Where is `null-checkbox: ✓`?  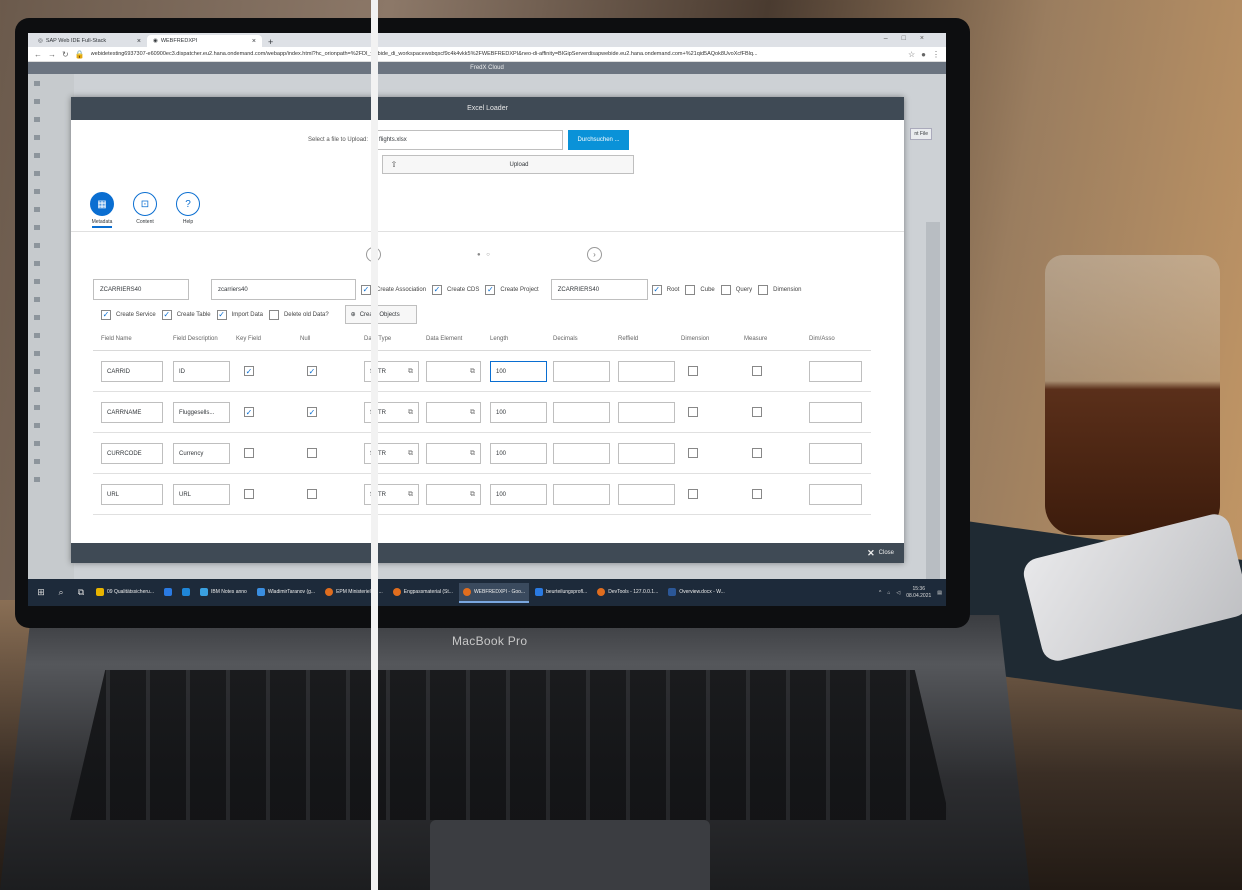 null-checkbox: ✓ is located at coordinates (312, 371).